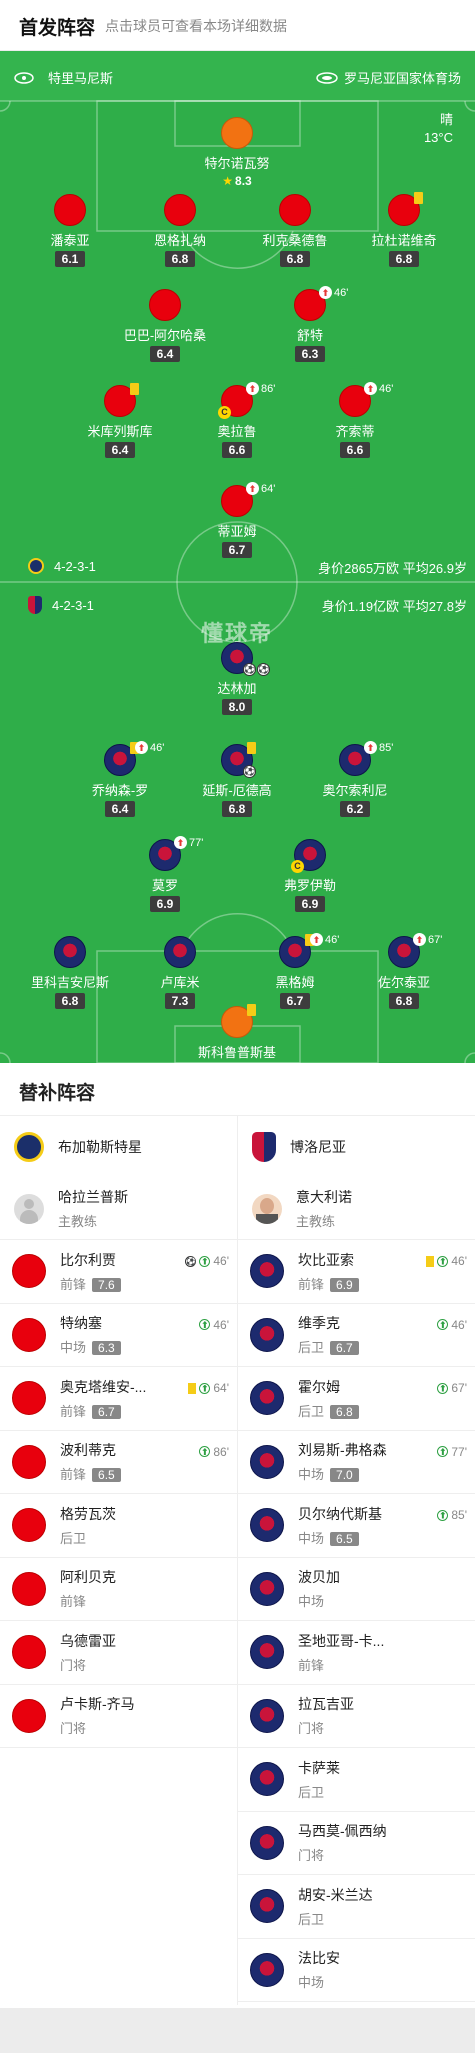 This screenshot has width=475, height=2053. Describe the element at coordinates (356, 1147) in the screenshot. I see `away-subs-team: 博洛尼亚` at that location.